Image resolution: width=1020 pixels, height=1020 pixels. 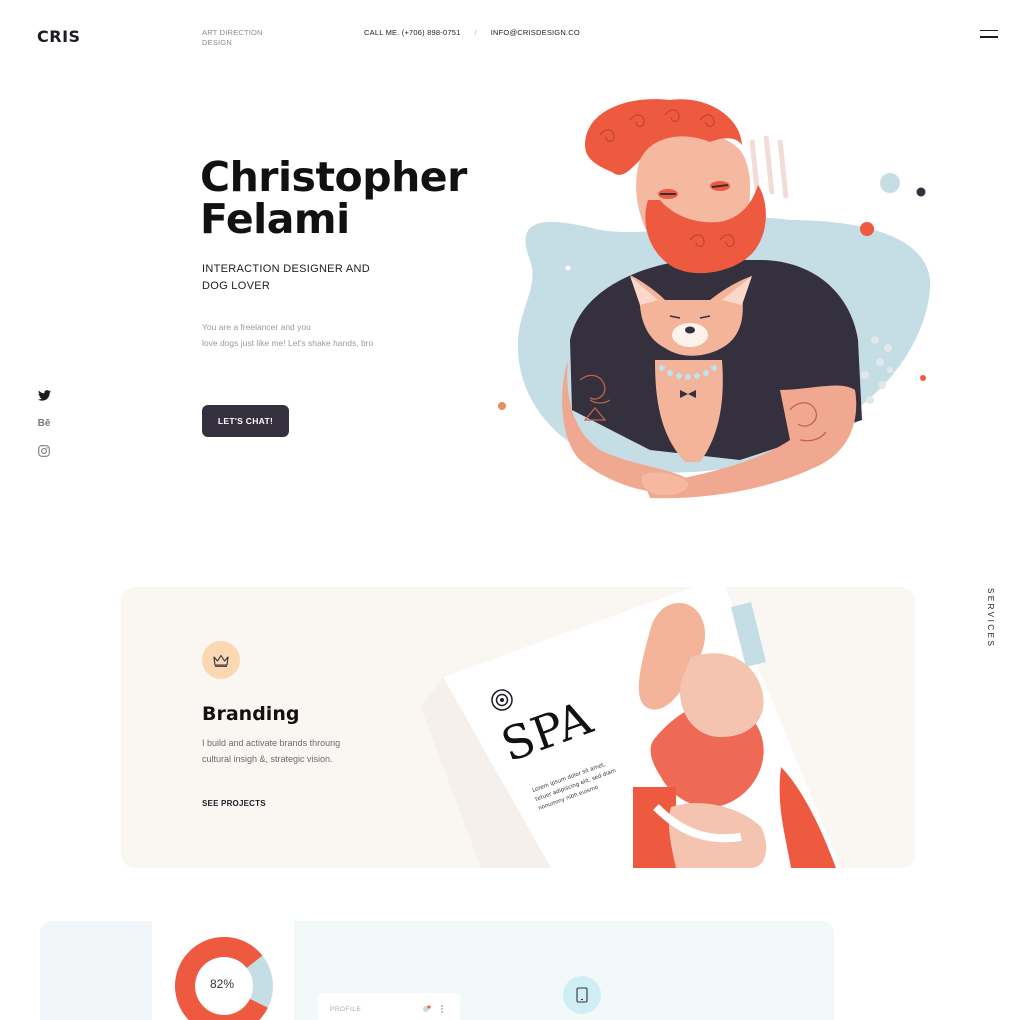 I want to click on see-projects-link: SEE PROJECTS, so click(x=234, y=803).